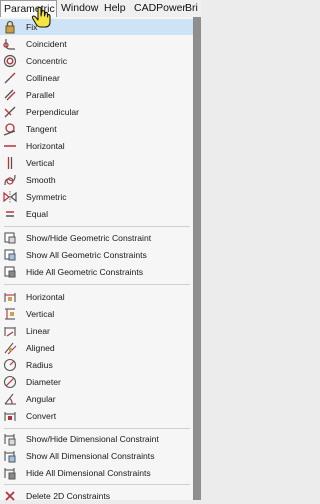  Describe the element at coordinates (96, 78) in the screenshot. I see `menu-item-collinear: Collinear` at that location.